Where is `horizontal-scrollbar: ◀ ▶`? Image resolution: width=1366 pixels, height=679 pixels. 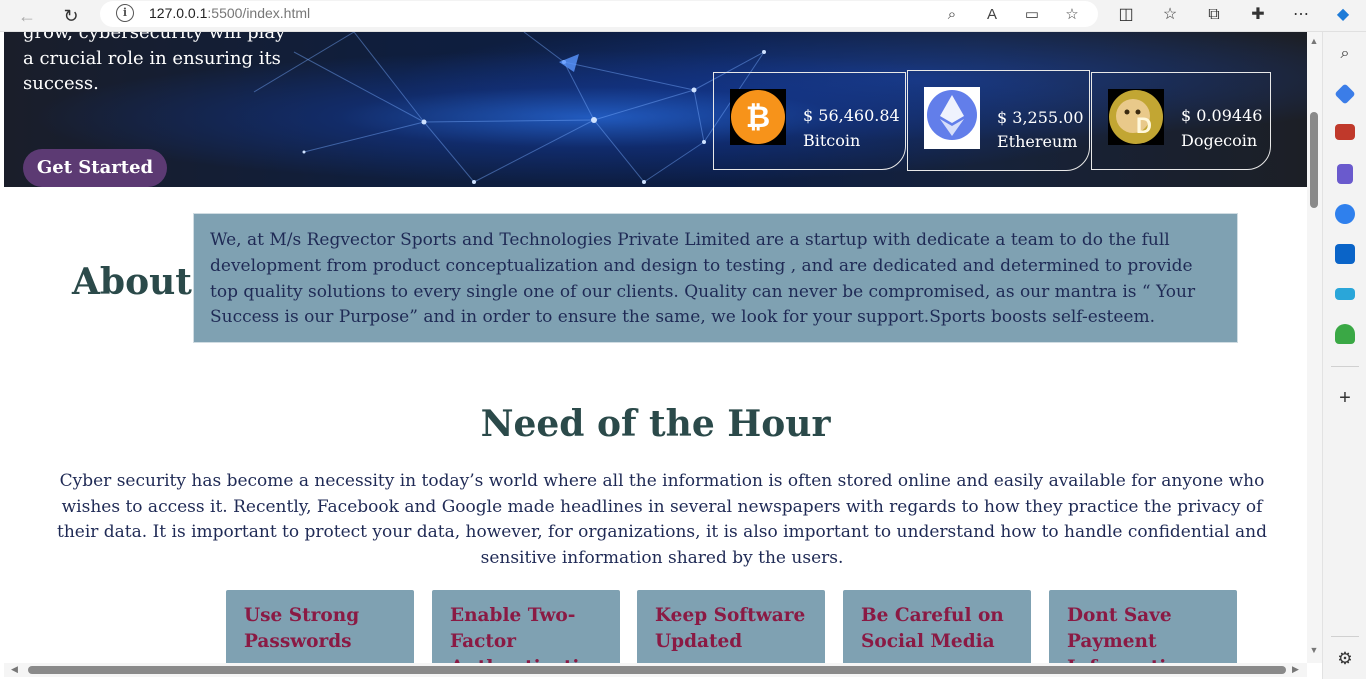
horizontal-scrollbar: ◀ ▶ is located at coordinates (655, 670).